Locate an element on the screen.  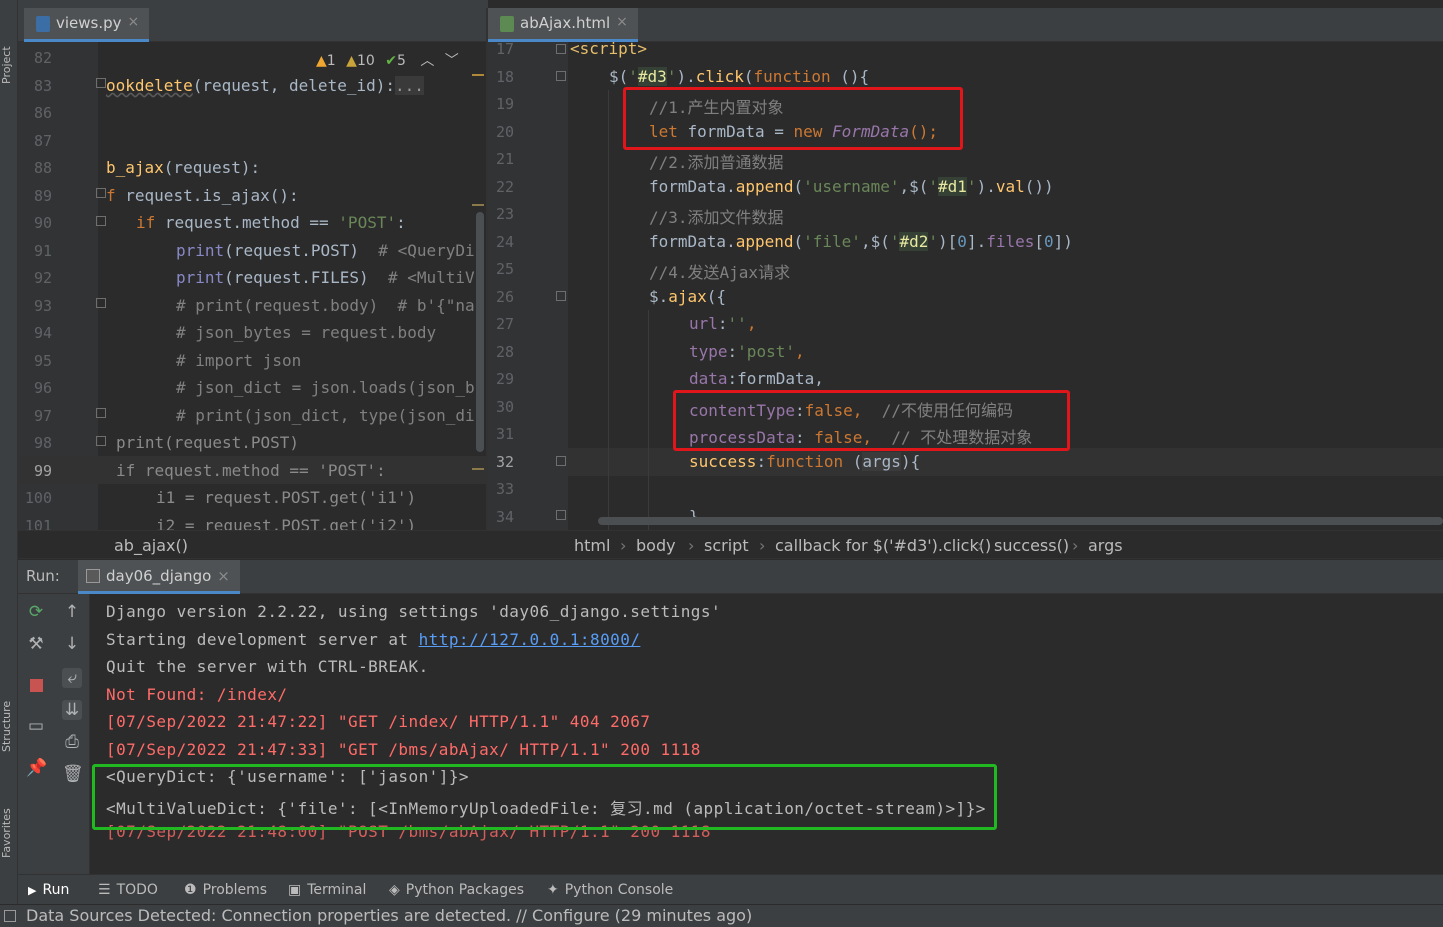
run-toolbar-secondary: ↑ ↓ ⤶ ⇊ ⎙ 🗑 is located at coordinates (72, 734).